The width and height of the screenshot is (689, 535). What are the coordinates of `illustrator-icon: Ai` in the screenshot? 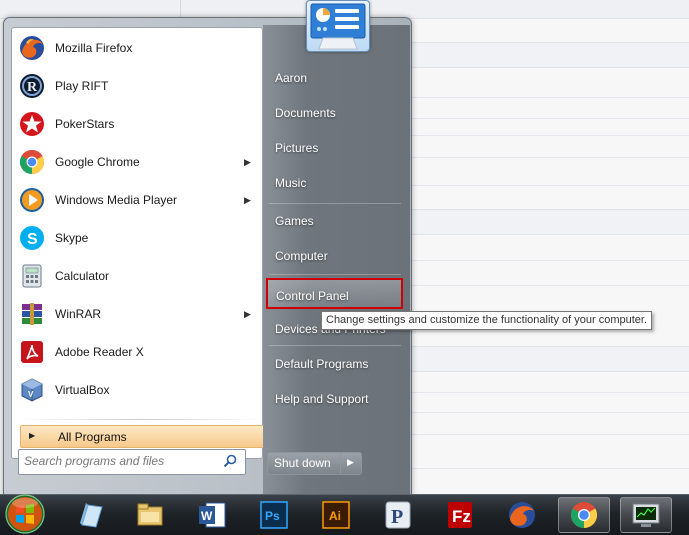 It's located at (336, 515).